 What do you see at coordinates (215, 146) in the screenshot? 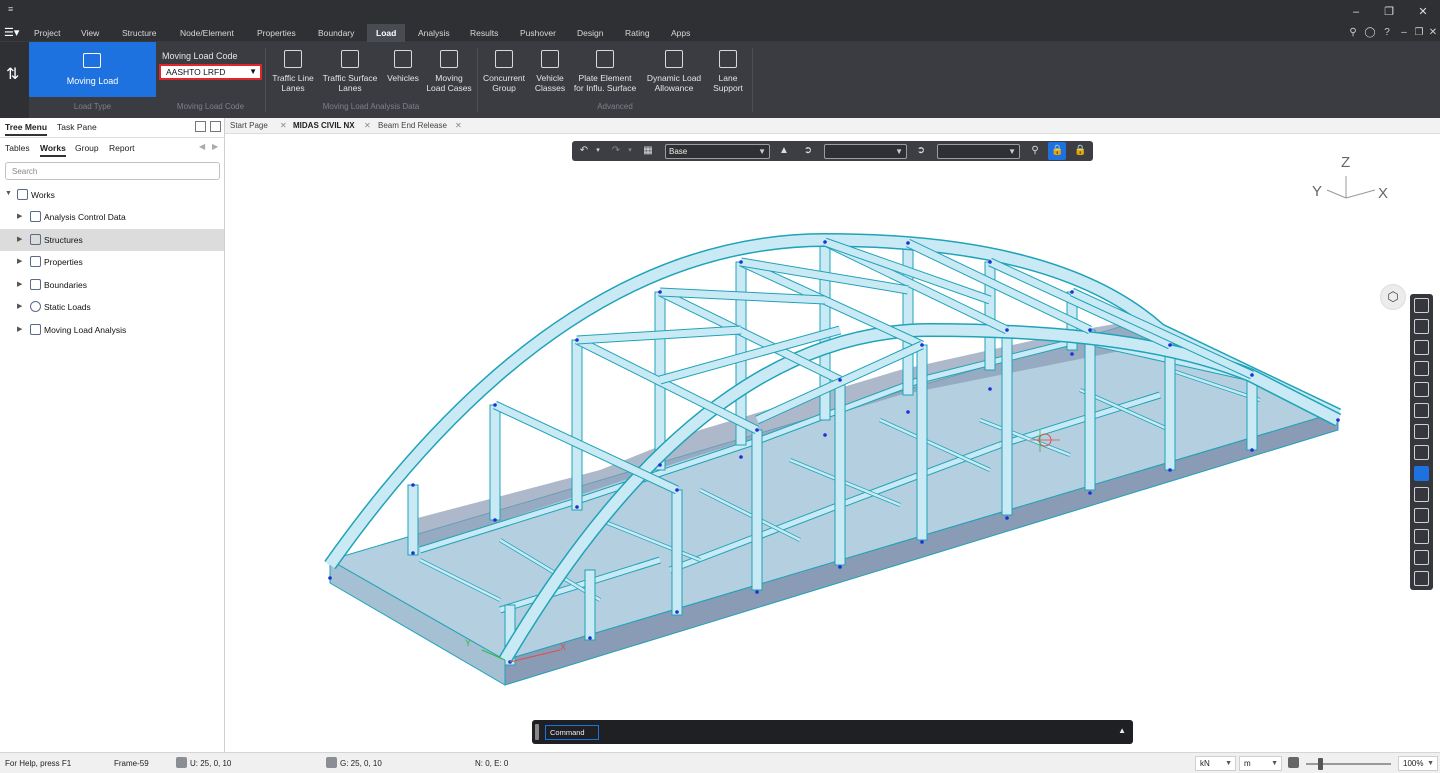
I see `scroll-right-icon: ▶` at bounding box center [215, 146].